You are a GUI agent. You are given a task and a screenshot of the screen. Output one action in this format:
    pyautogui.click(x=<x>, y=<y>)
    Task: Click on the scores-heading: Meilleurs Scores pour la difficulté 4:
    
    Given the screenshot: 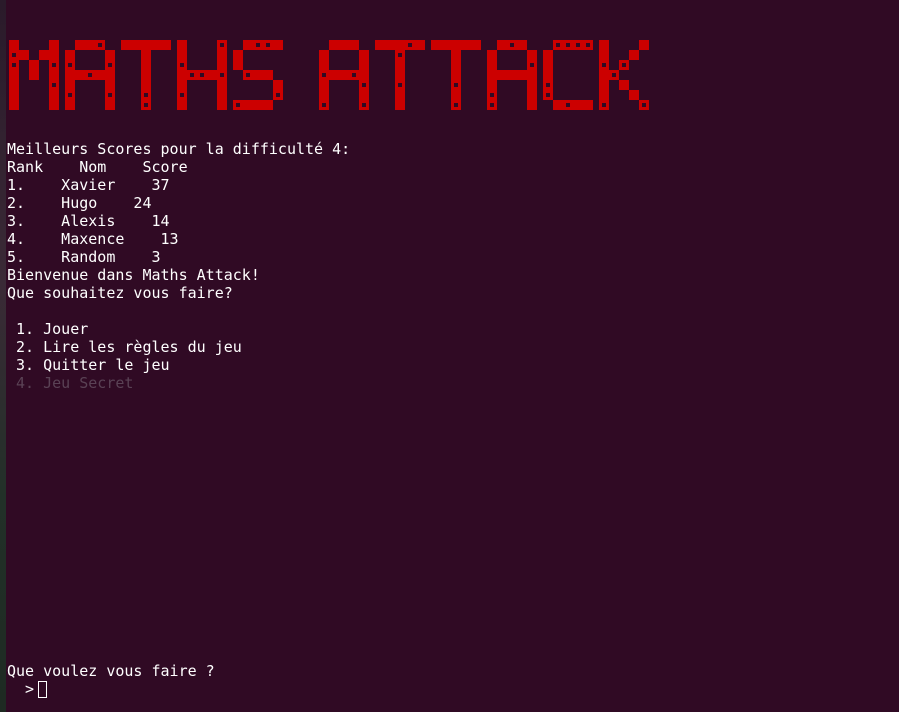 What is the action you would take?
    pyautogui.click(x=179, y=149)
    